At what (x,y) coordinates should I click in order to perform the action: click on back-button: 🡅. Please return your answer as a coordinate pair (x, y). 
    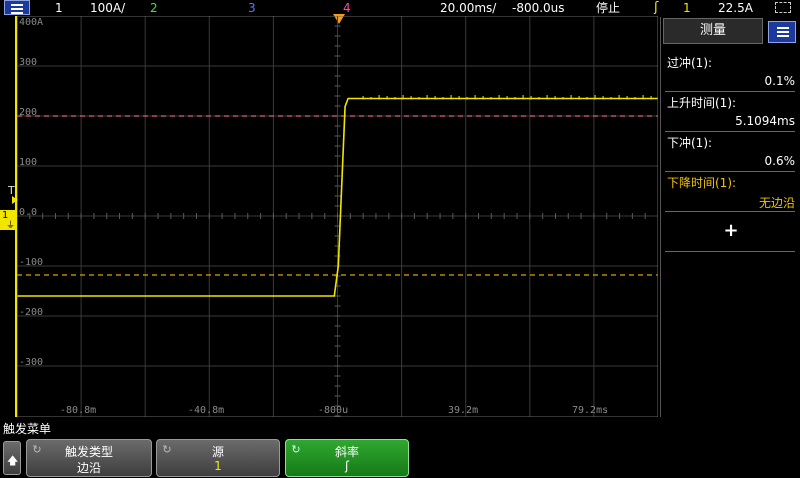
    Looking at the image, I should click on (12, 458).